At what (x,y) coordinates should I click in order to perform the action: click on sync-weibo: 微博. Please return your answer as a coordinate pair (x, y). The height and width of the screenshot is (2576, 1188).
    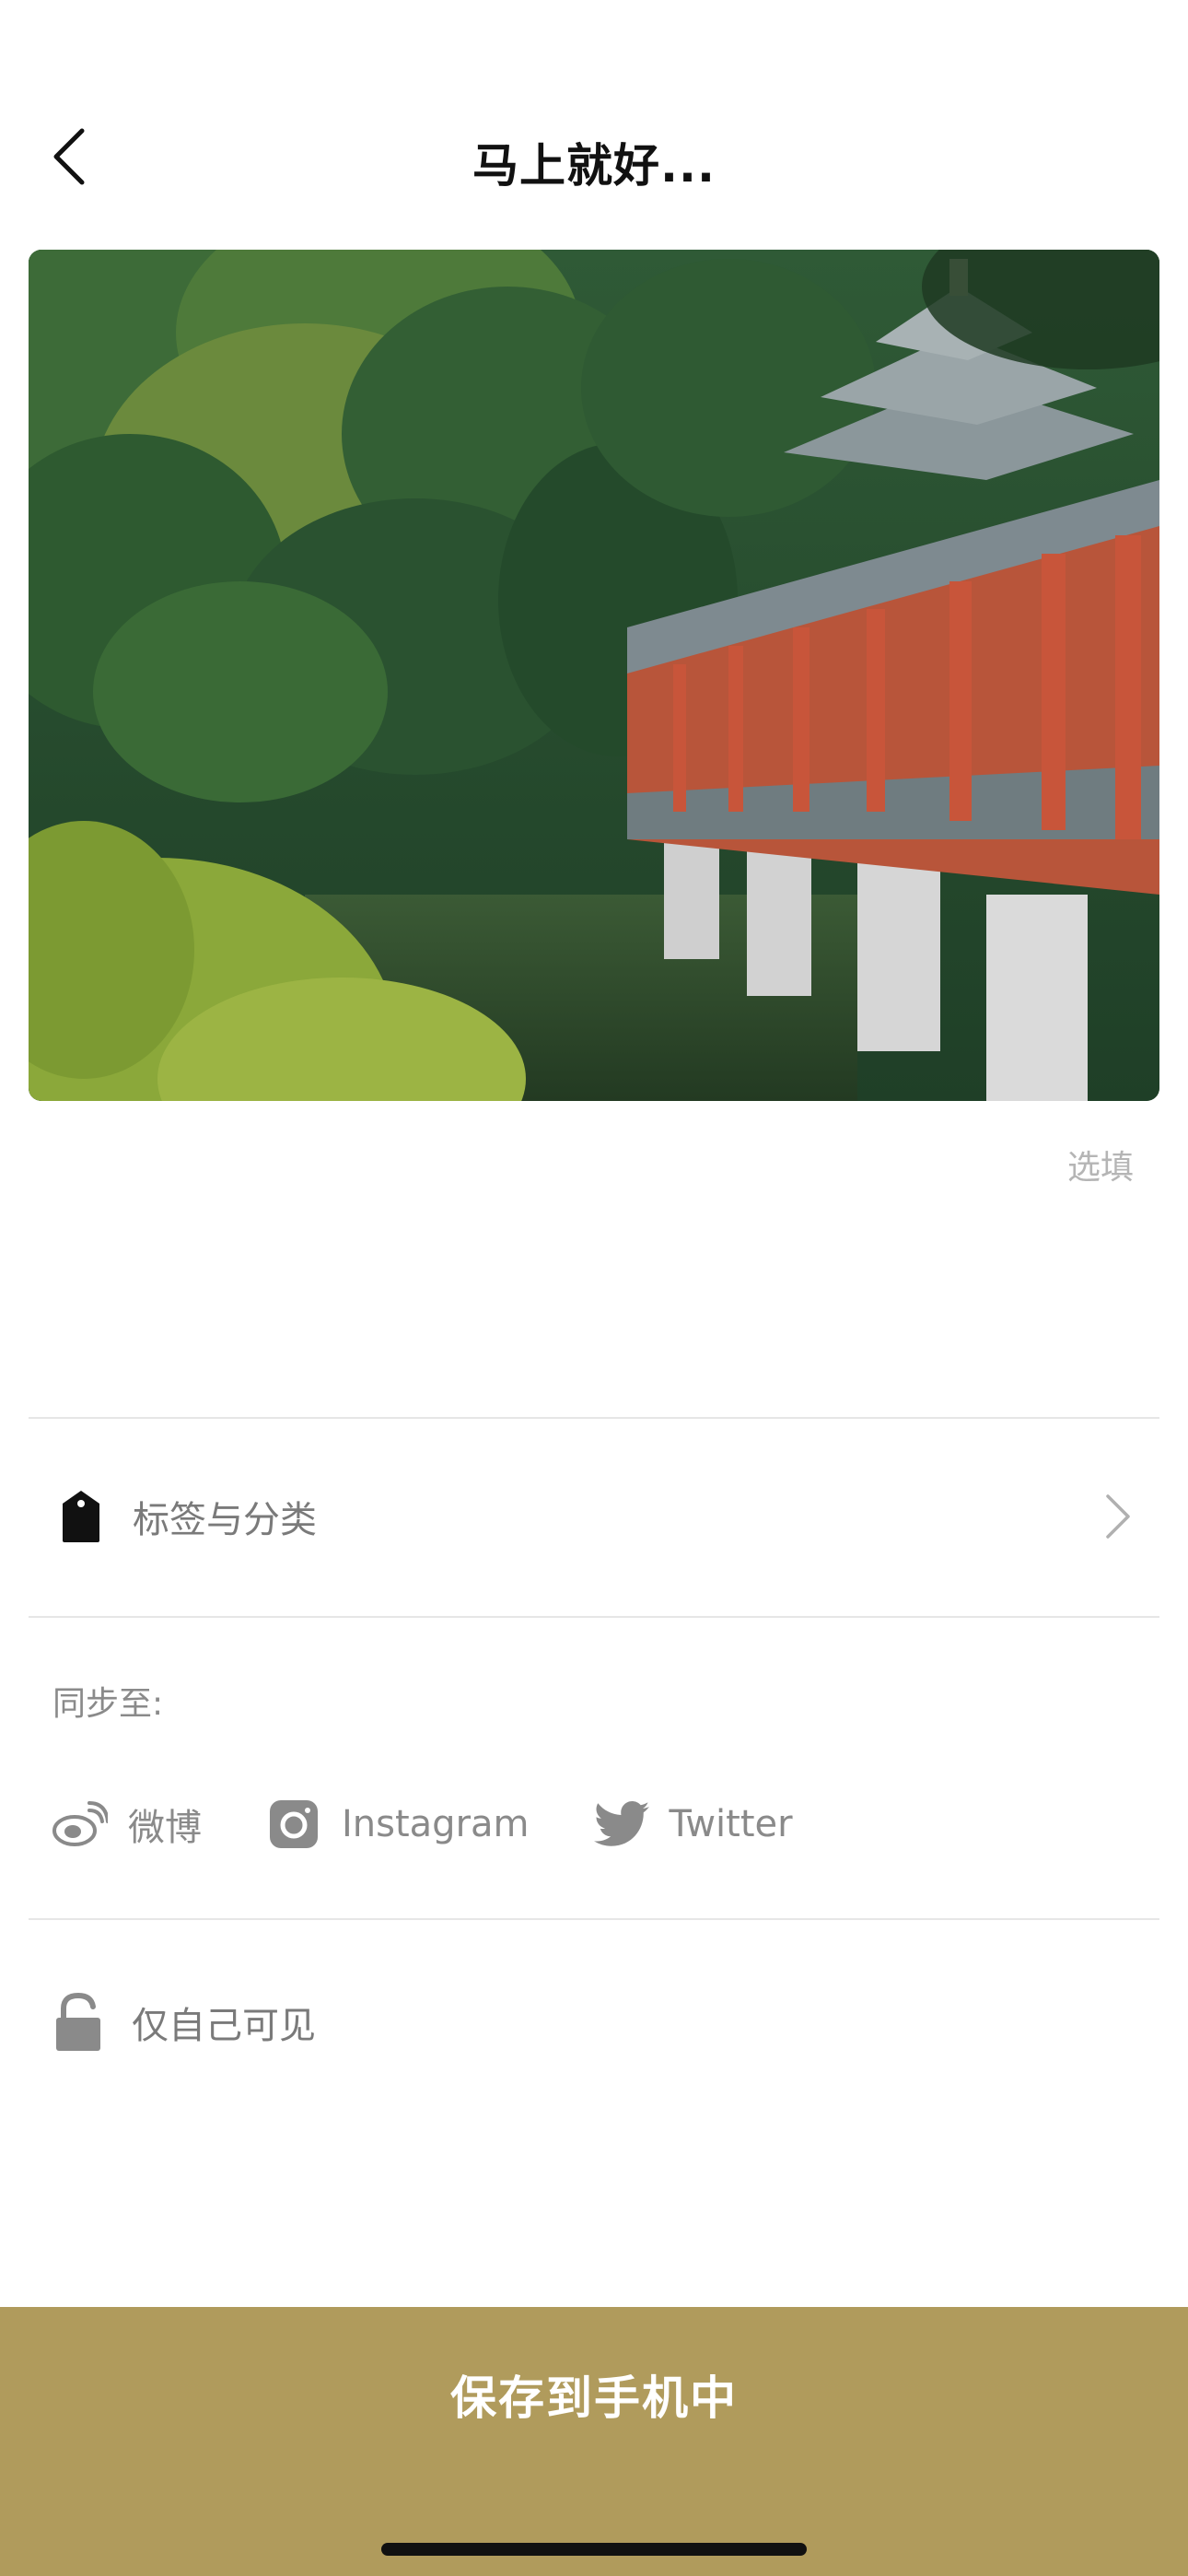
    Looking at the image, I should click on (127, 1824).